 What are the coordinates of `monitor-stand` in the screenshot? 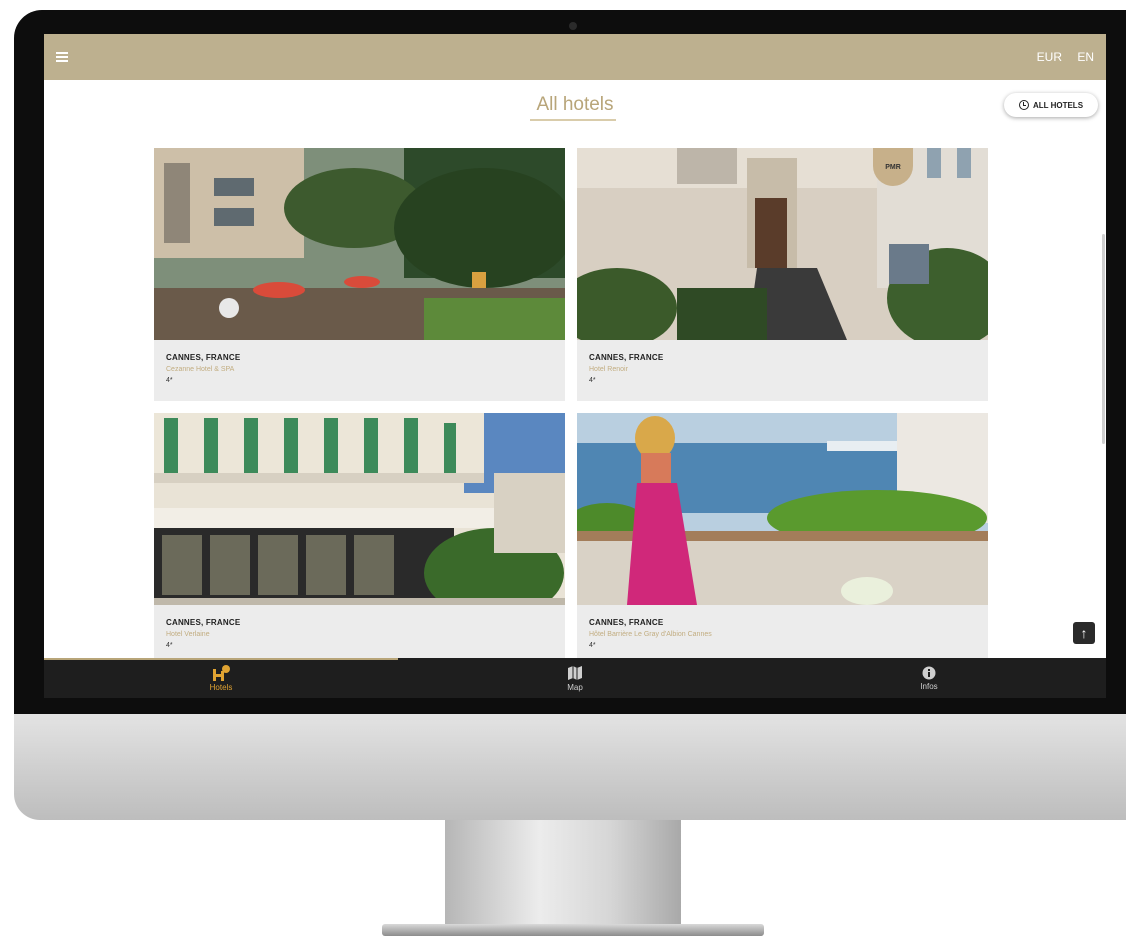 It's located at (563, 873).